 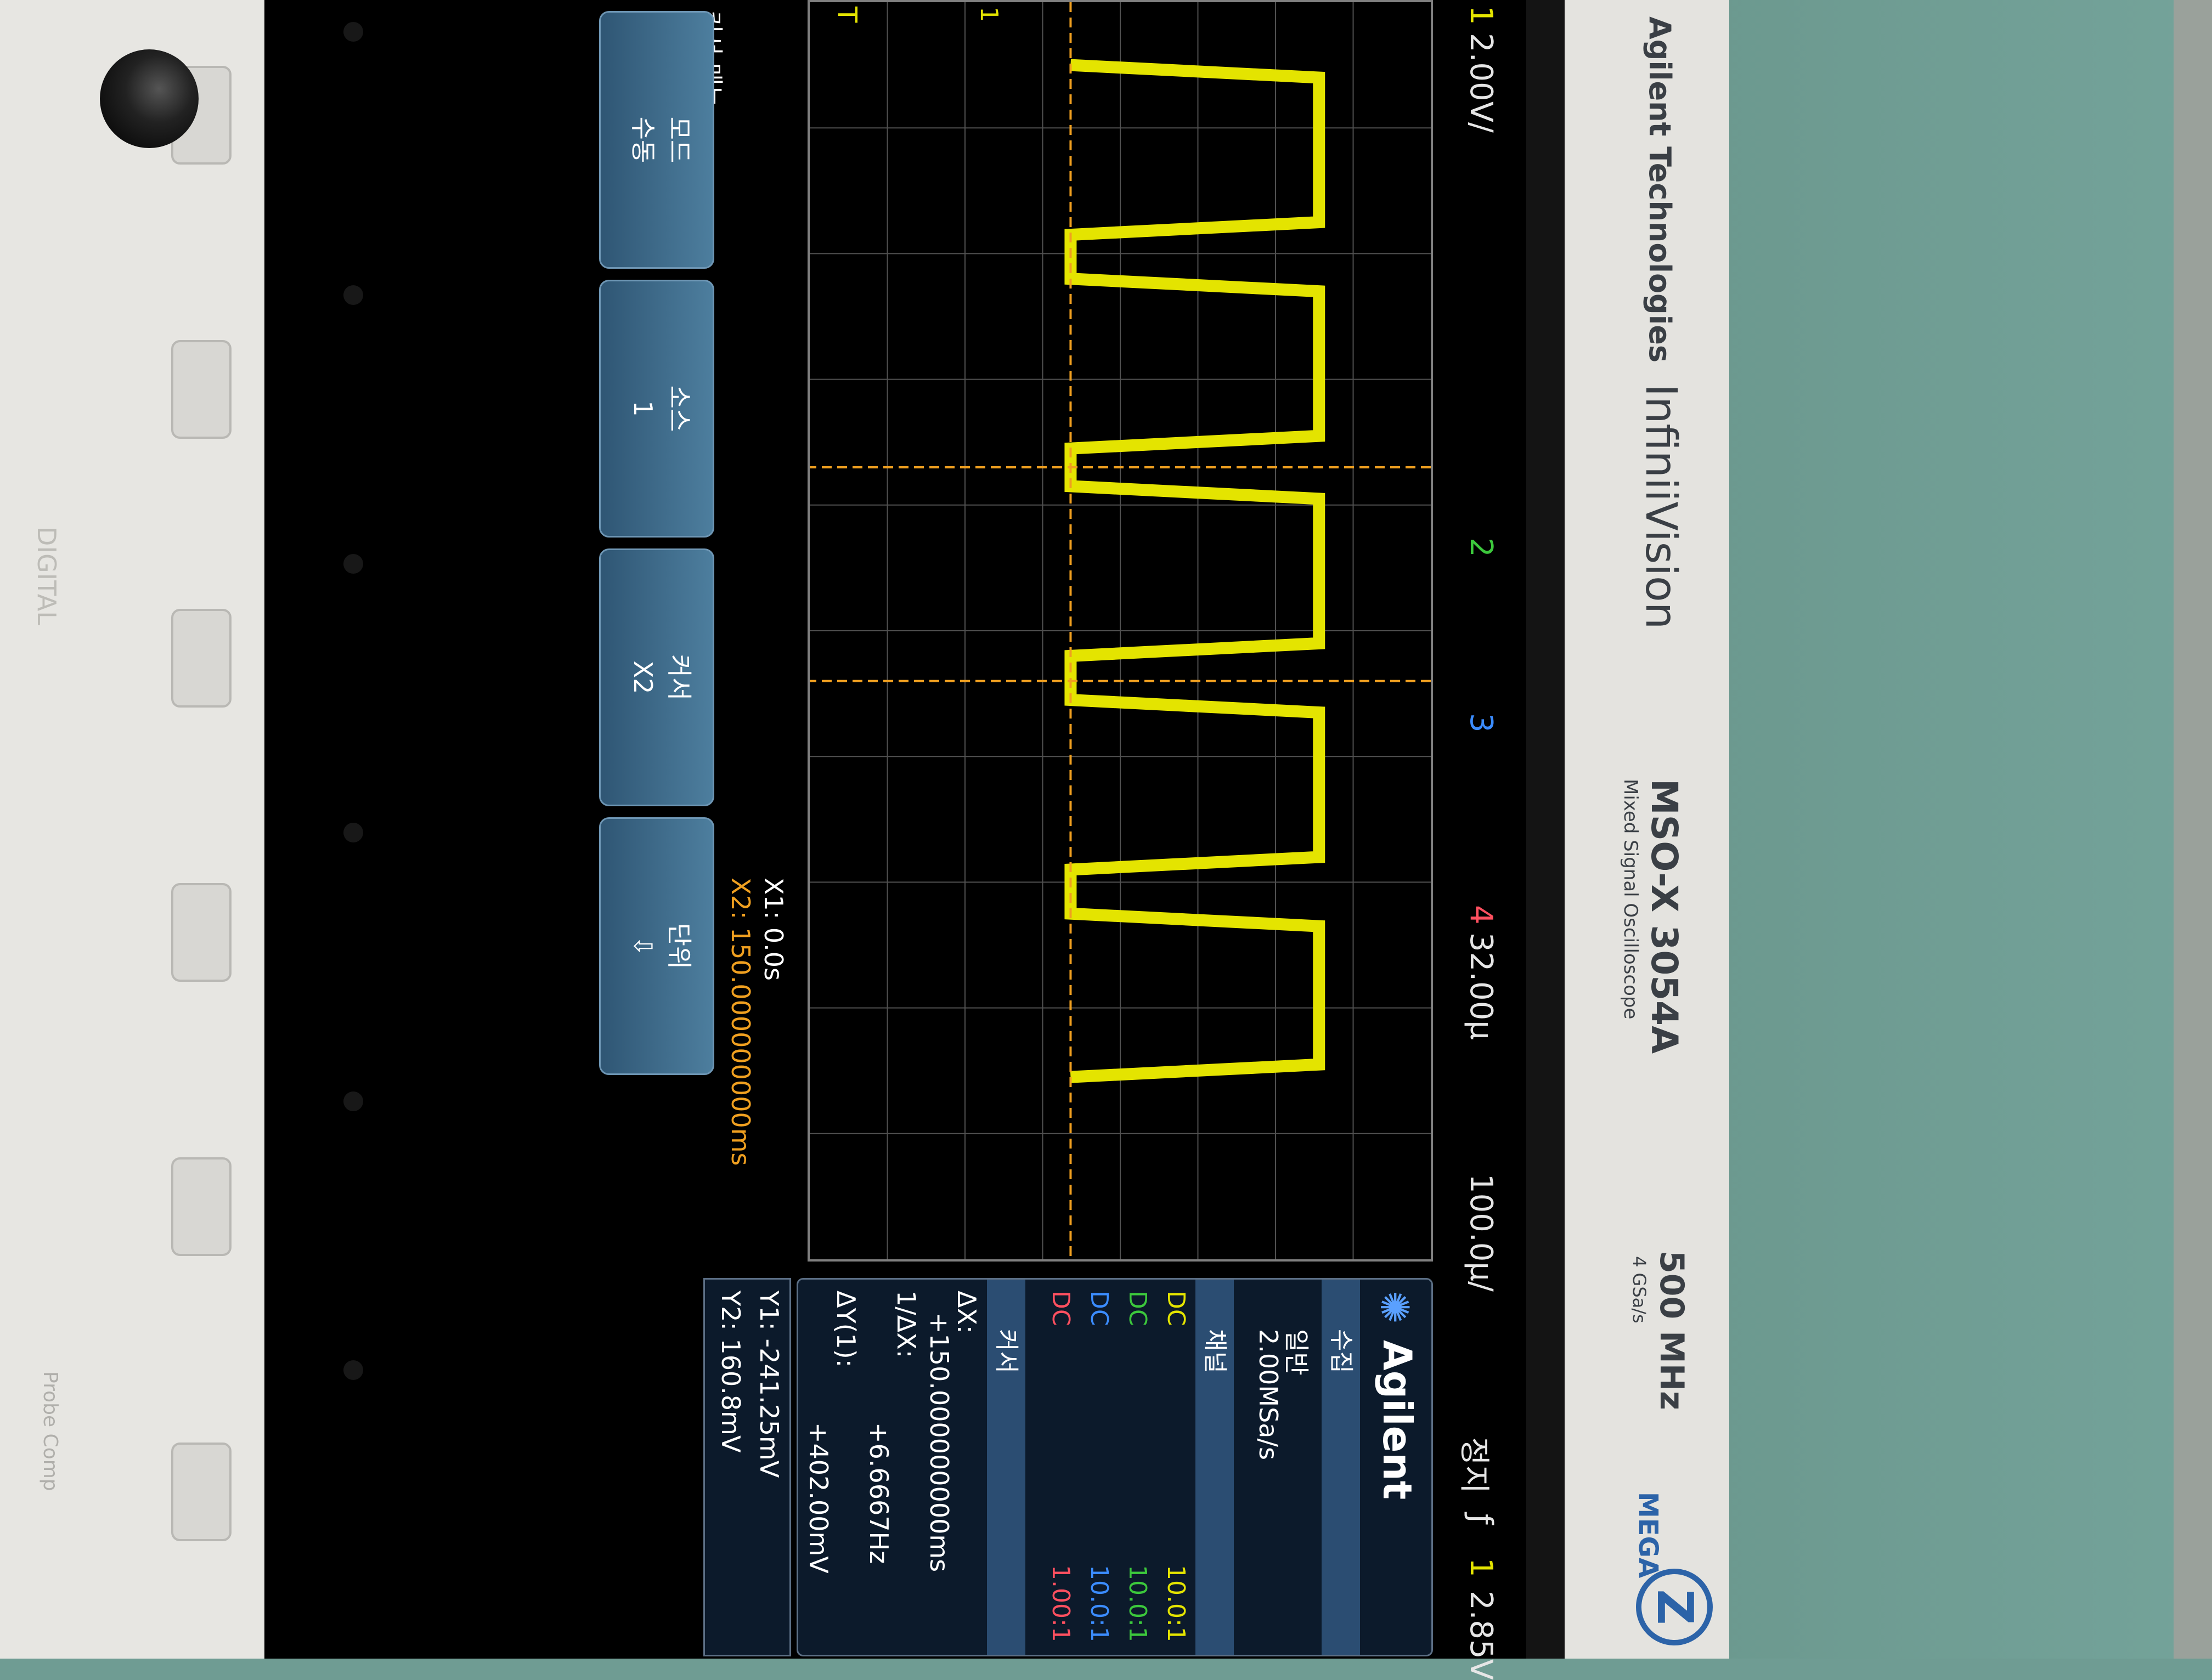 What do you see at coordinates (939, 1442) in the screenshot?
I see `delta-x-value: +150.000000000ms` at bounding box center [939, 1442].